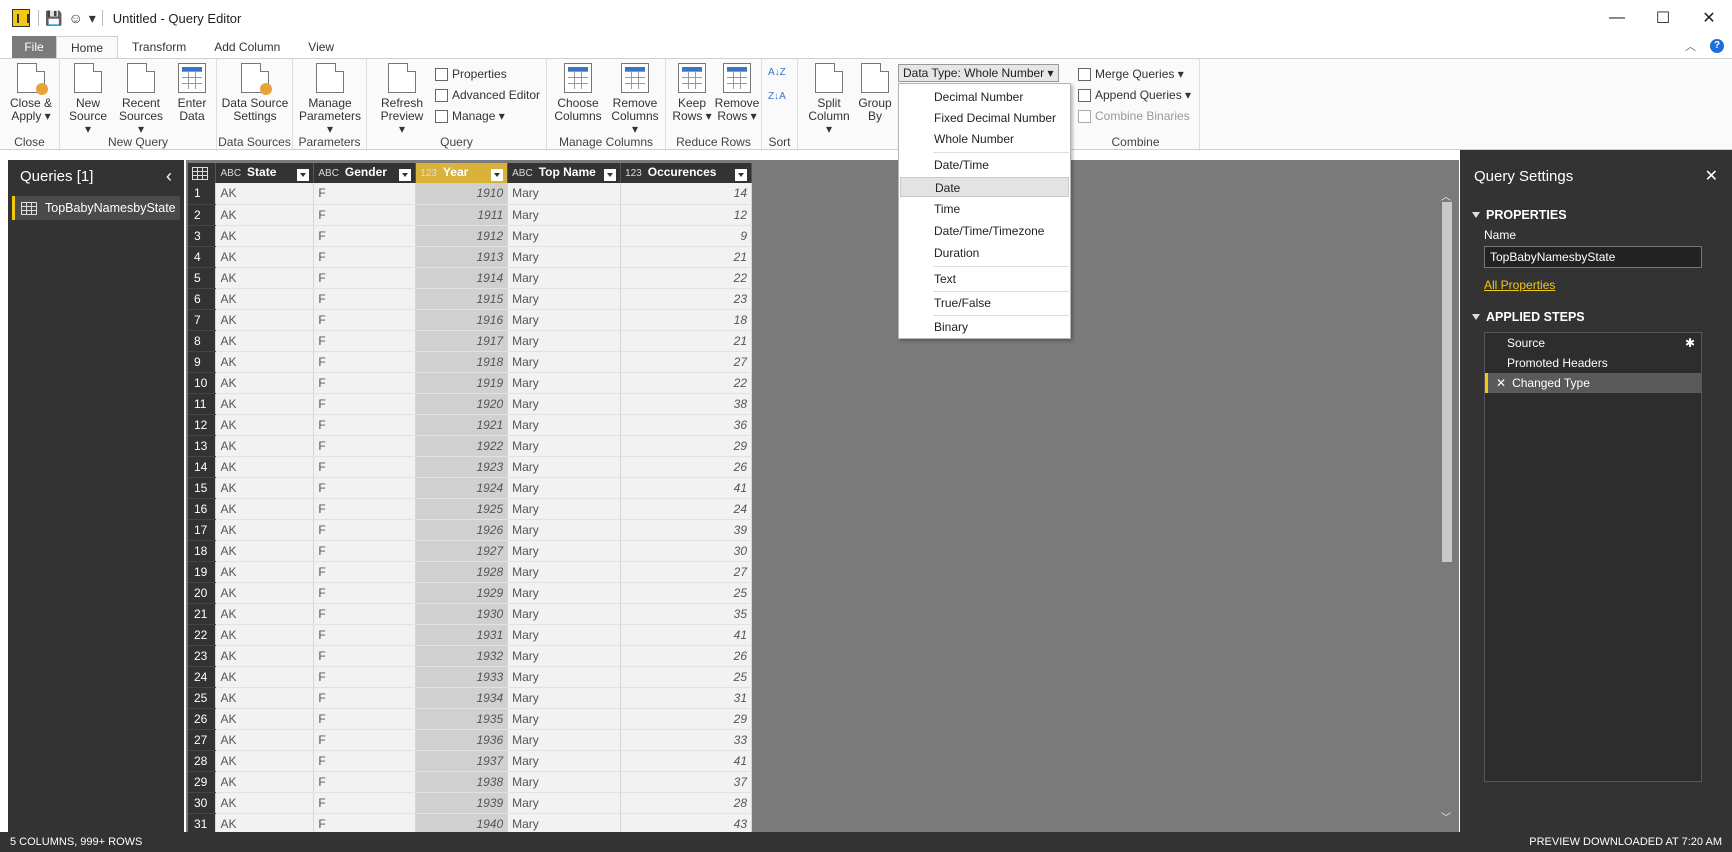  Describe the element at coordinates (34, 47) in the screenshot. I see `tab-file: File` at that location.